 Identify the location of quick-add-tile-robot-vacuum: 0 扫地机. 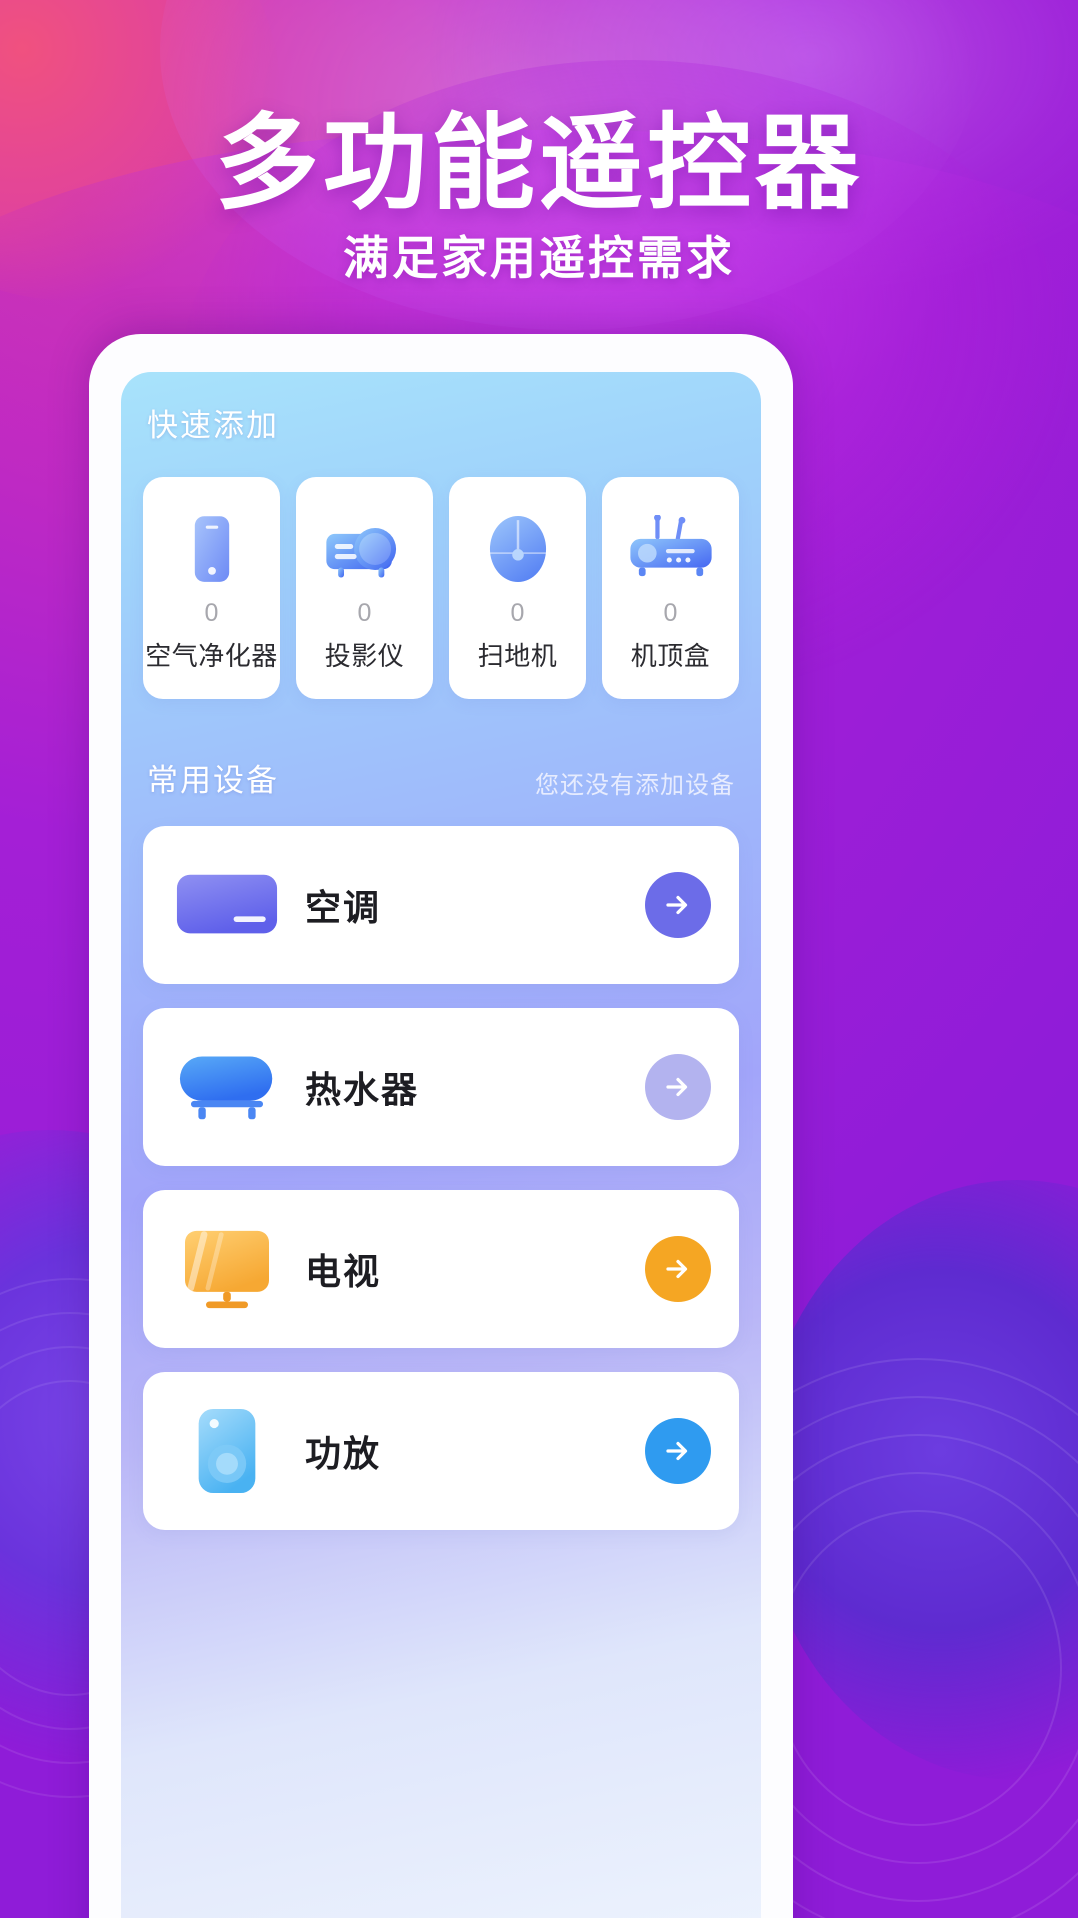
(517, 588).